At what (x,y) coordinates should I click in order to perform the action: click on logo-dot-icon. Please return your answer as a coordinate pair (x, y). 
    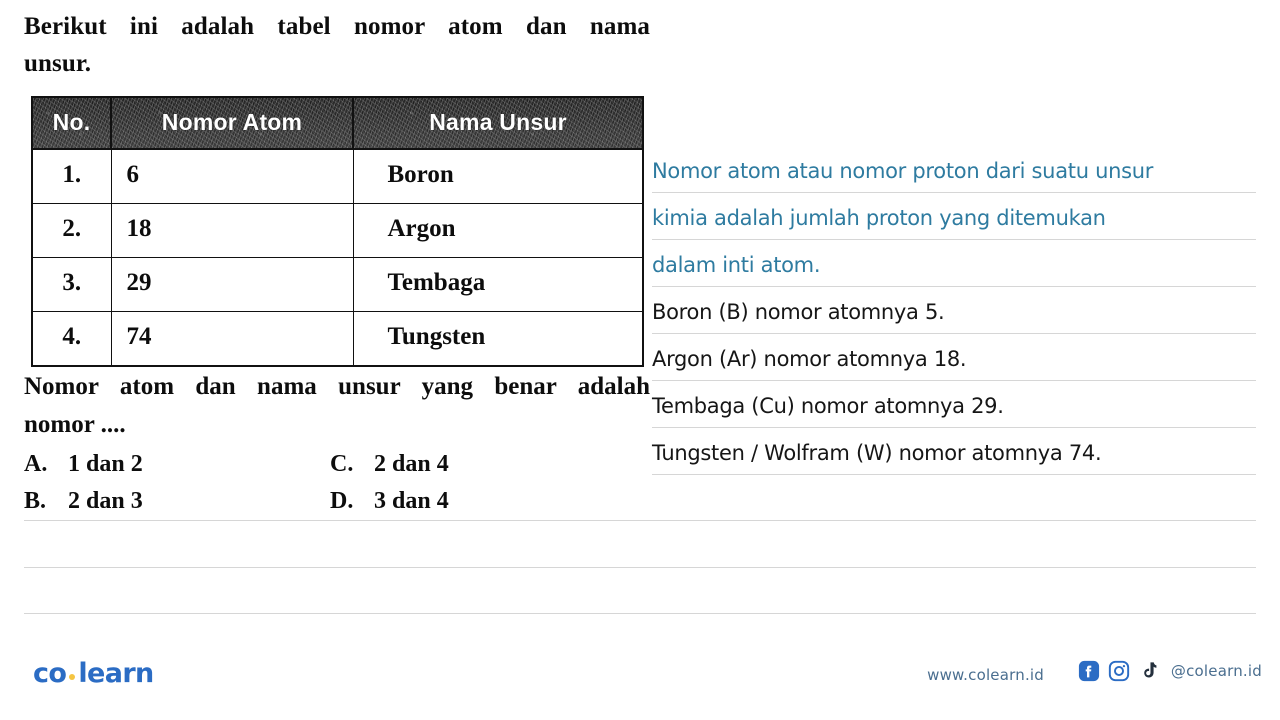
    Looking at the image, I should click on (72, 676).